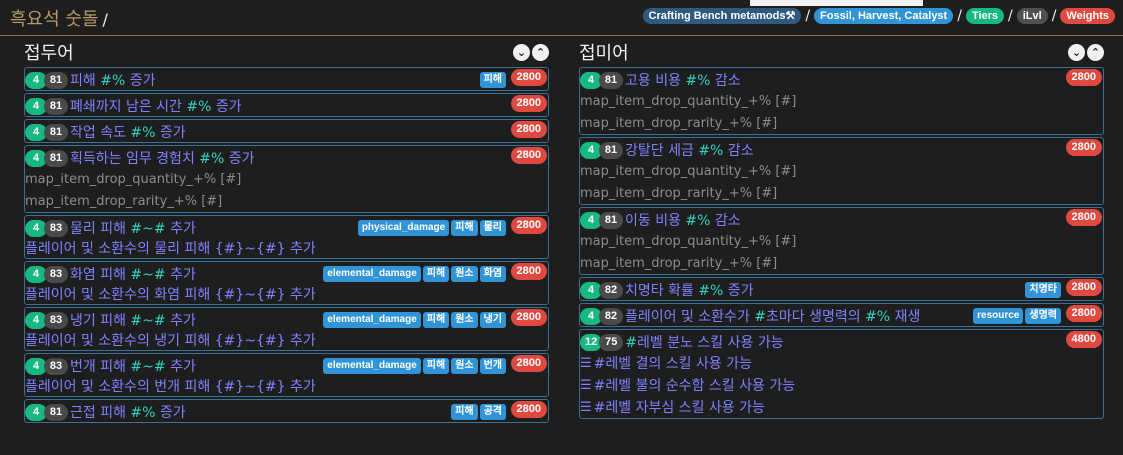  I want to click on mod-tag: resource, so click(998, 316).